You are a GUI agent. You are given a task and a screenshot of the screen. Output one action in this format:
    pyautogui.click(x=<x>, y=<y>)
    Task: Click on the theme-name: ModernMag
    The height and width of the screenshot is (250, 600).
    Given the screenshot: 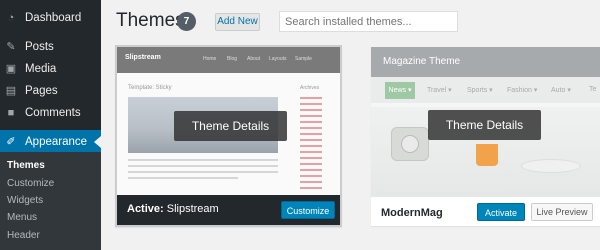 What is the action you would take?
    pyautogui.click(x=412, y=213)
    